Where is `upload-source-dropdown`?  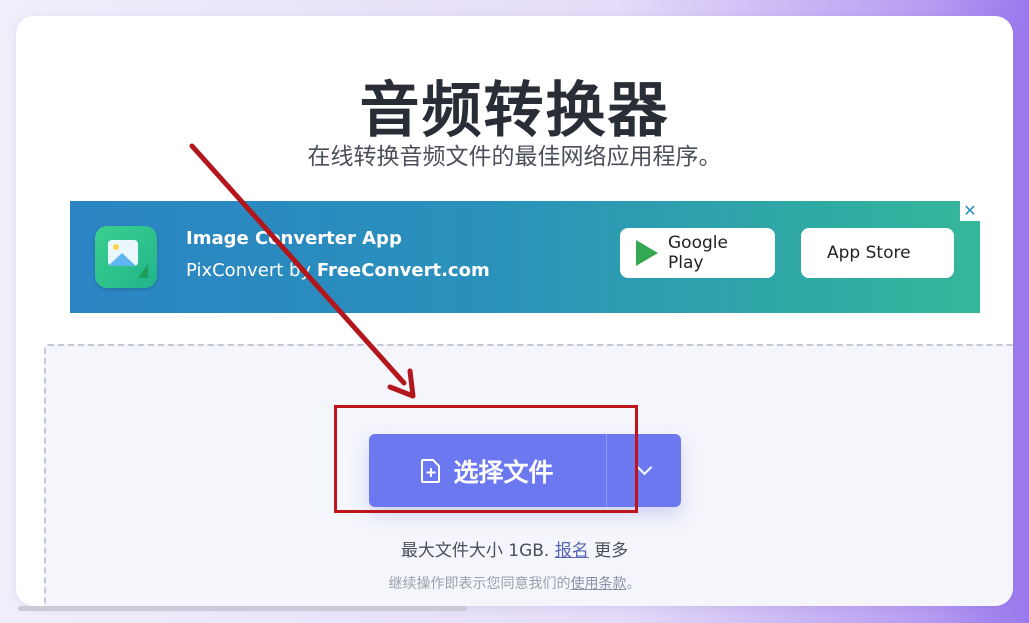
upload-source-dropdown is located at coordinates (644, 470).